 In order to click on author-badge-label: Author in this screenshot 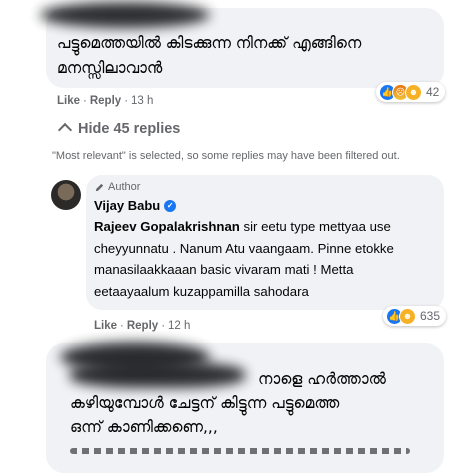, I will do `click(124, 187)`.